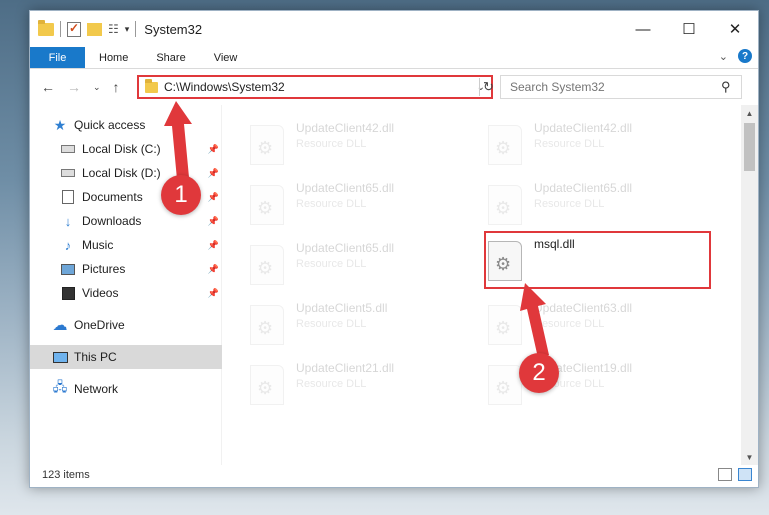 This screenshot has width=769, height=515. I want to click on large-icons-view-icon, so click(745, 474).